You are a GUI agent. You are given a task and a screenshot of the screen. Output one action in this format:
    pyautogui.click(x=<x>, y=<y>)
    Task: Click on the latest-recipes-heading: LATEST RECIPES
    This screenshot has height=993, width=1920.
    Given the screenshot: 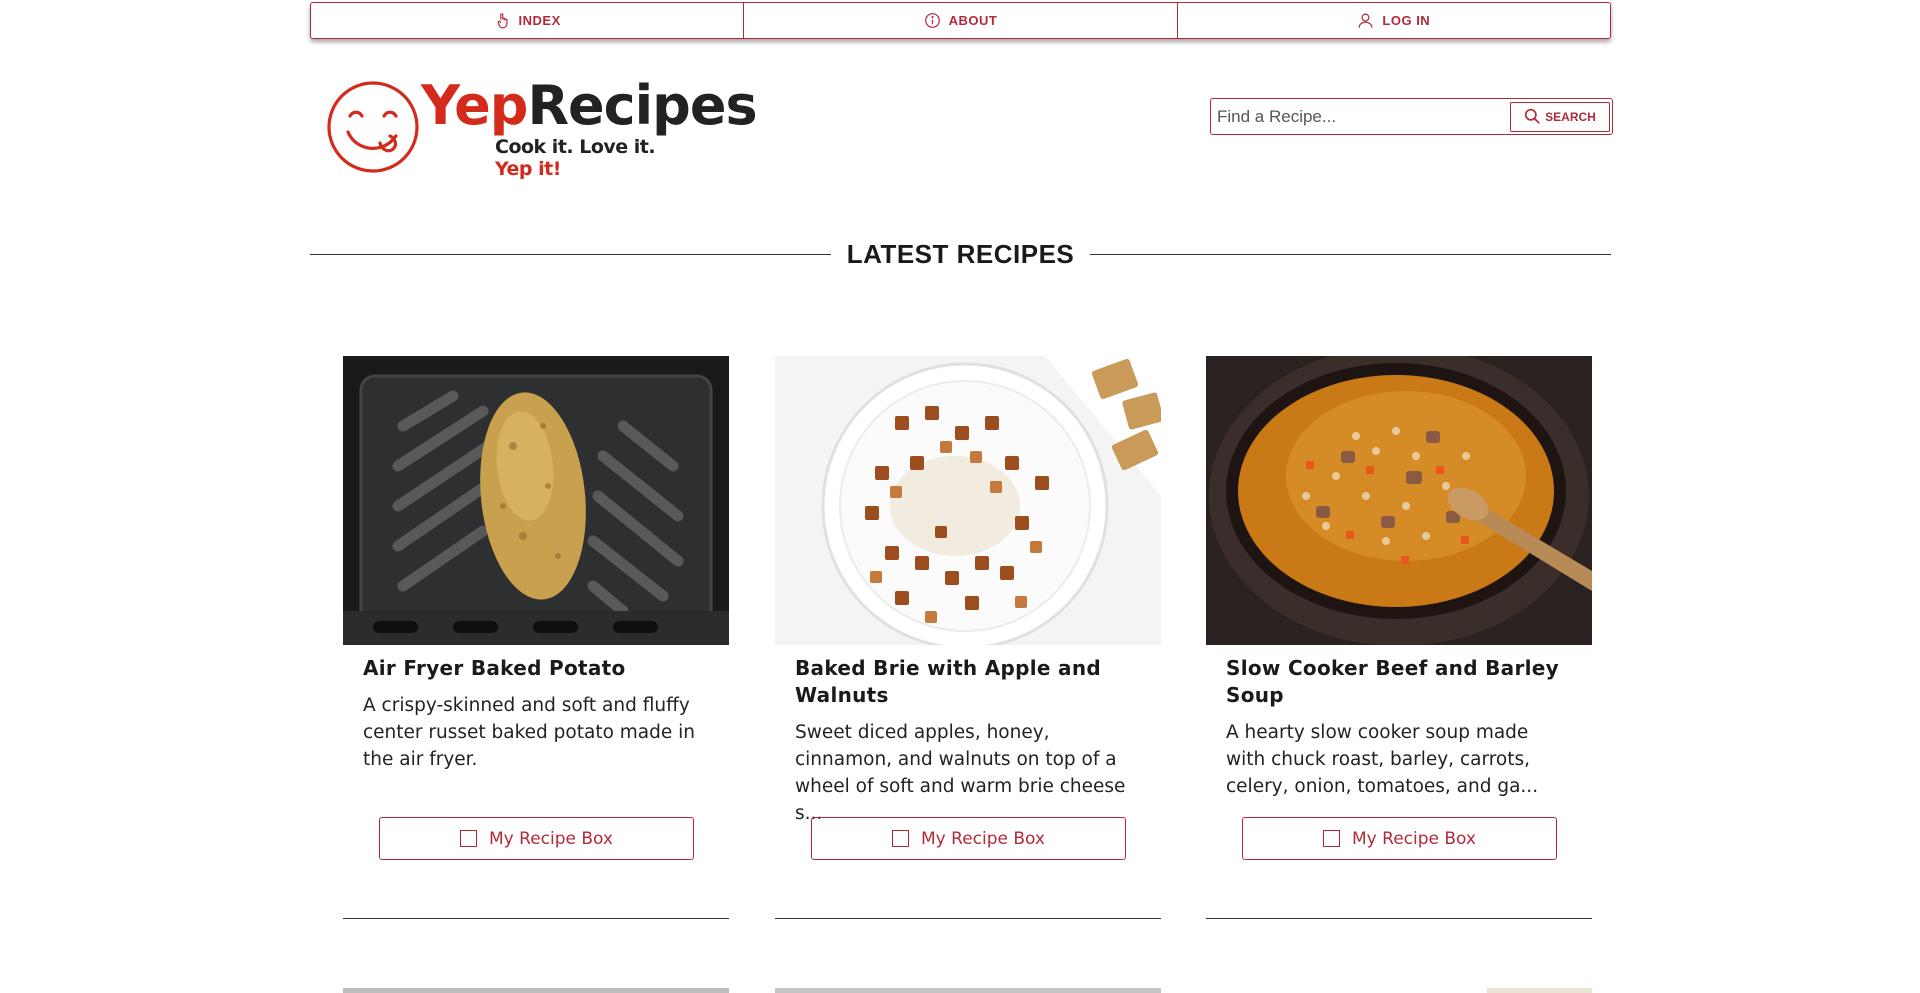 What is the action you would take?
    pyautogui.click(x=961, y=254)
    